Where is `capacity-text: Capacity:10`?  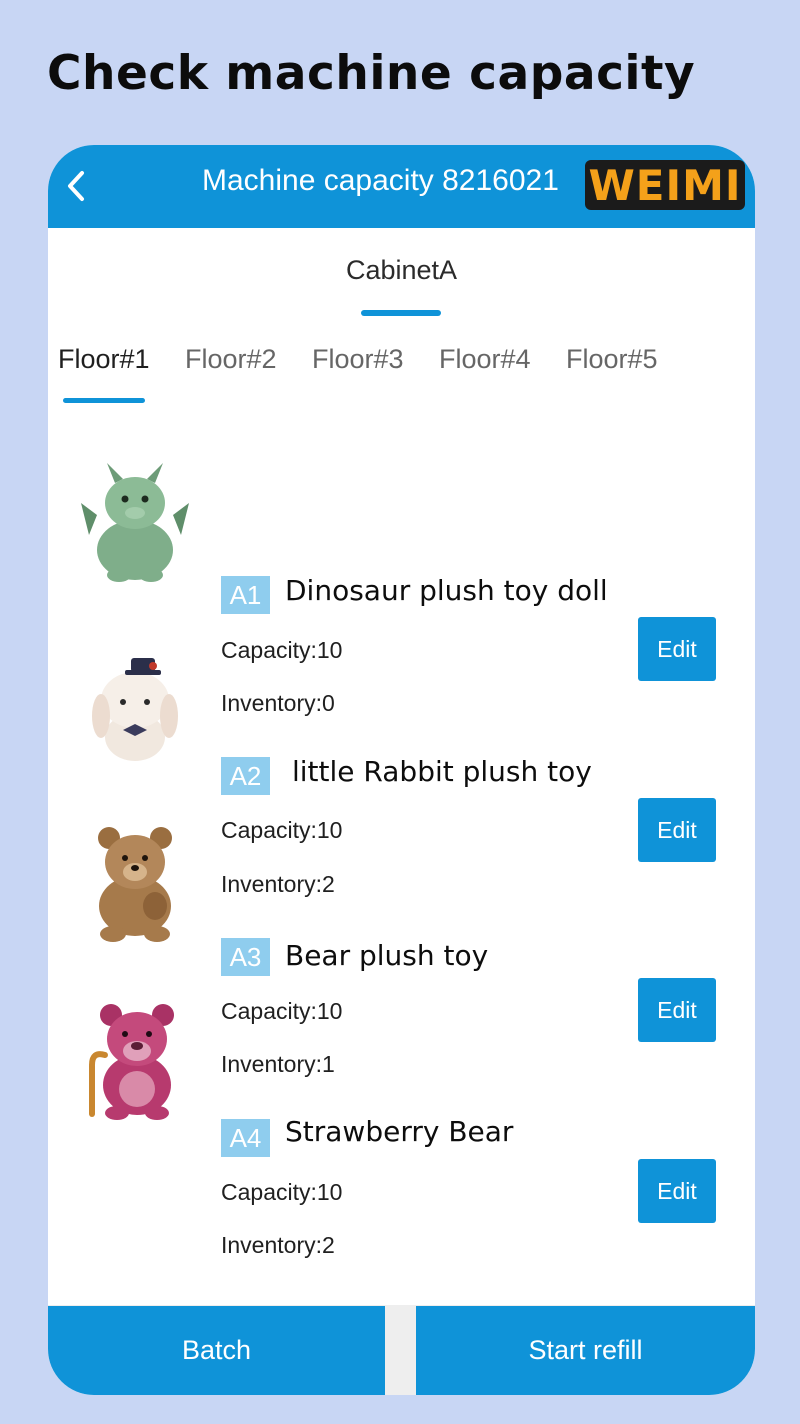
capacity-text: Capacity:10 is located at coordinates (282, 1192).